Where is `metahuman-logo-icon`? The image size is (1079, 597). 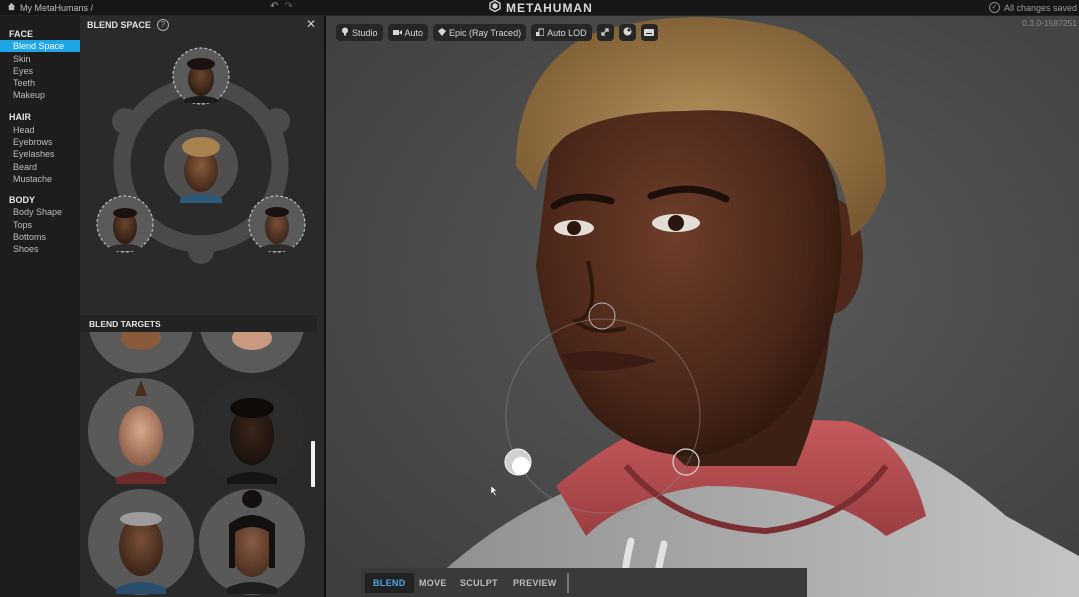 metahuman-logo-icon is located at coordinates (495, 7).